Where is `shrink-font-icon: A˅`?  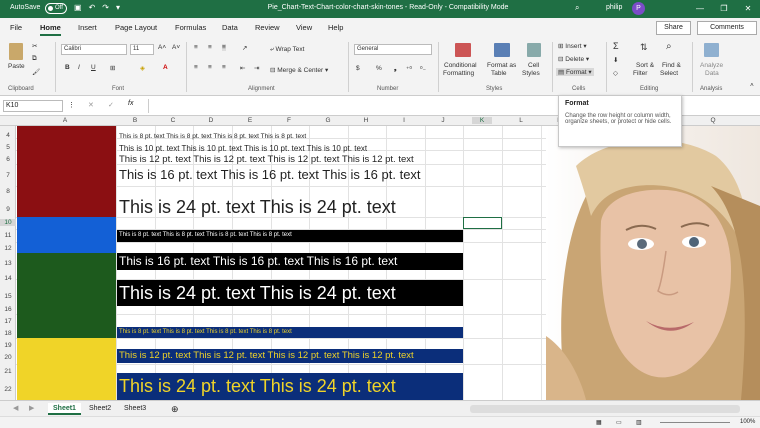
shrink-font-icon: A˅ is located at coordinates (176, 47).